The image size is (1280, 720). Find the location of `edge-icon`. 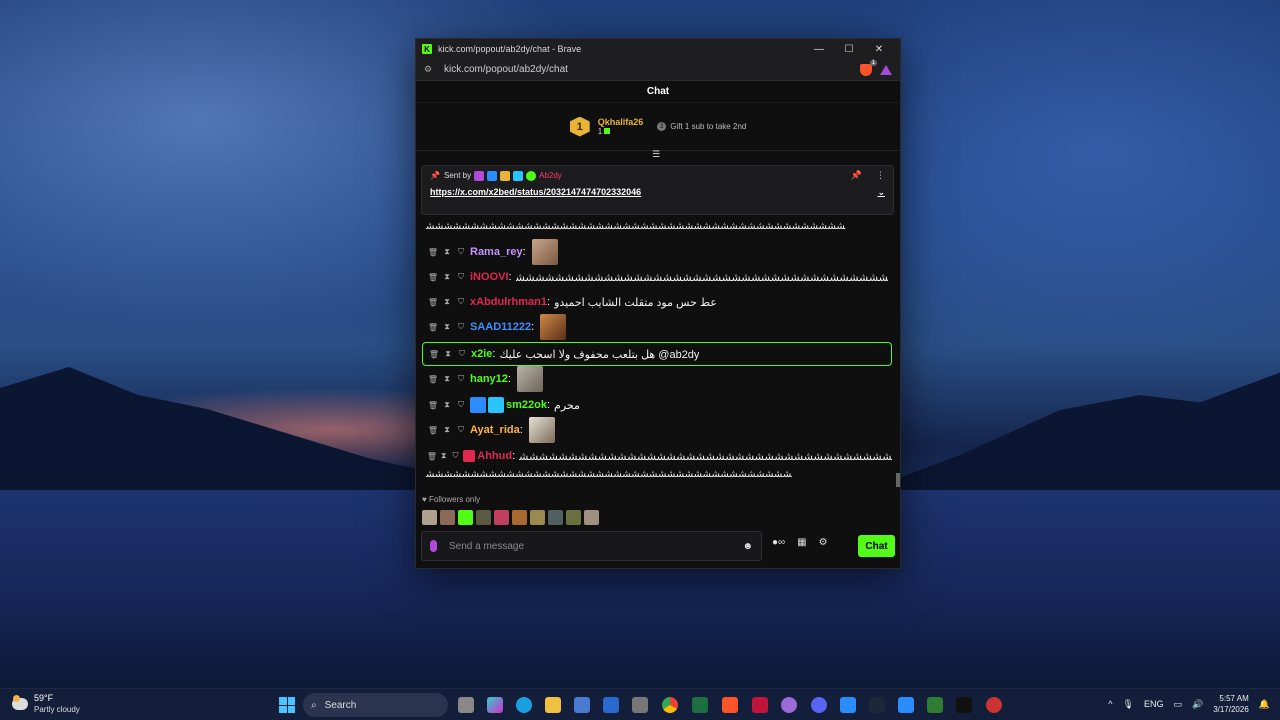

edge-icon is located at coordinates (524, 705).